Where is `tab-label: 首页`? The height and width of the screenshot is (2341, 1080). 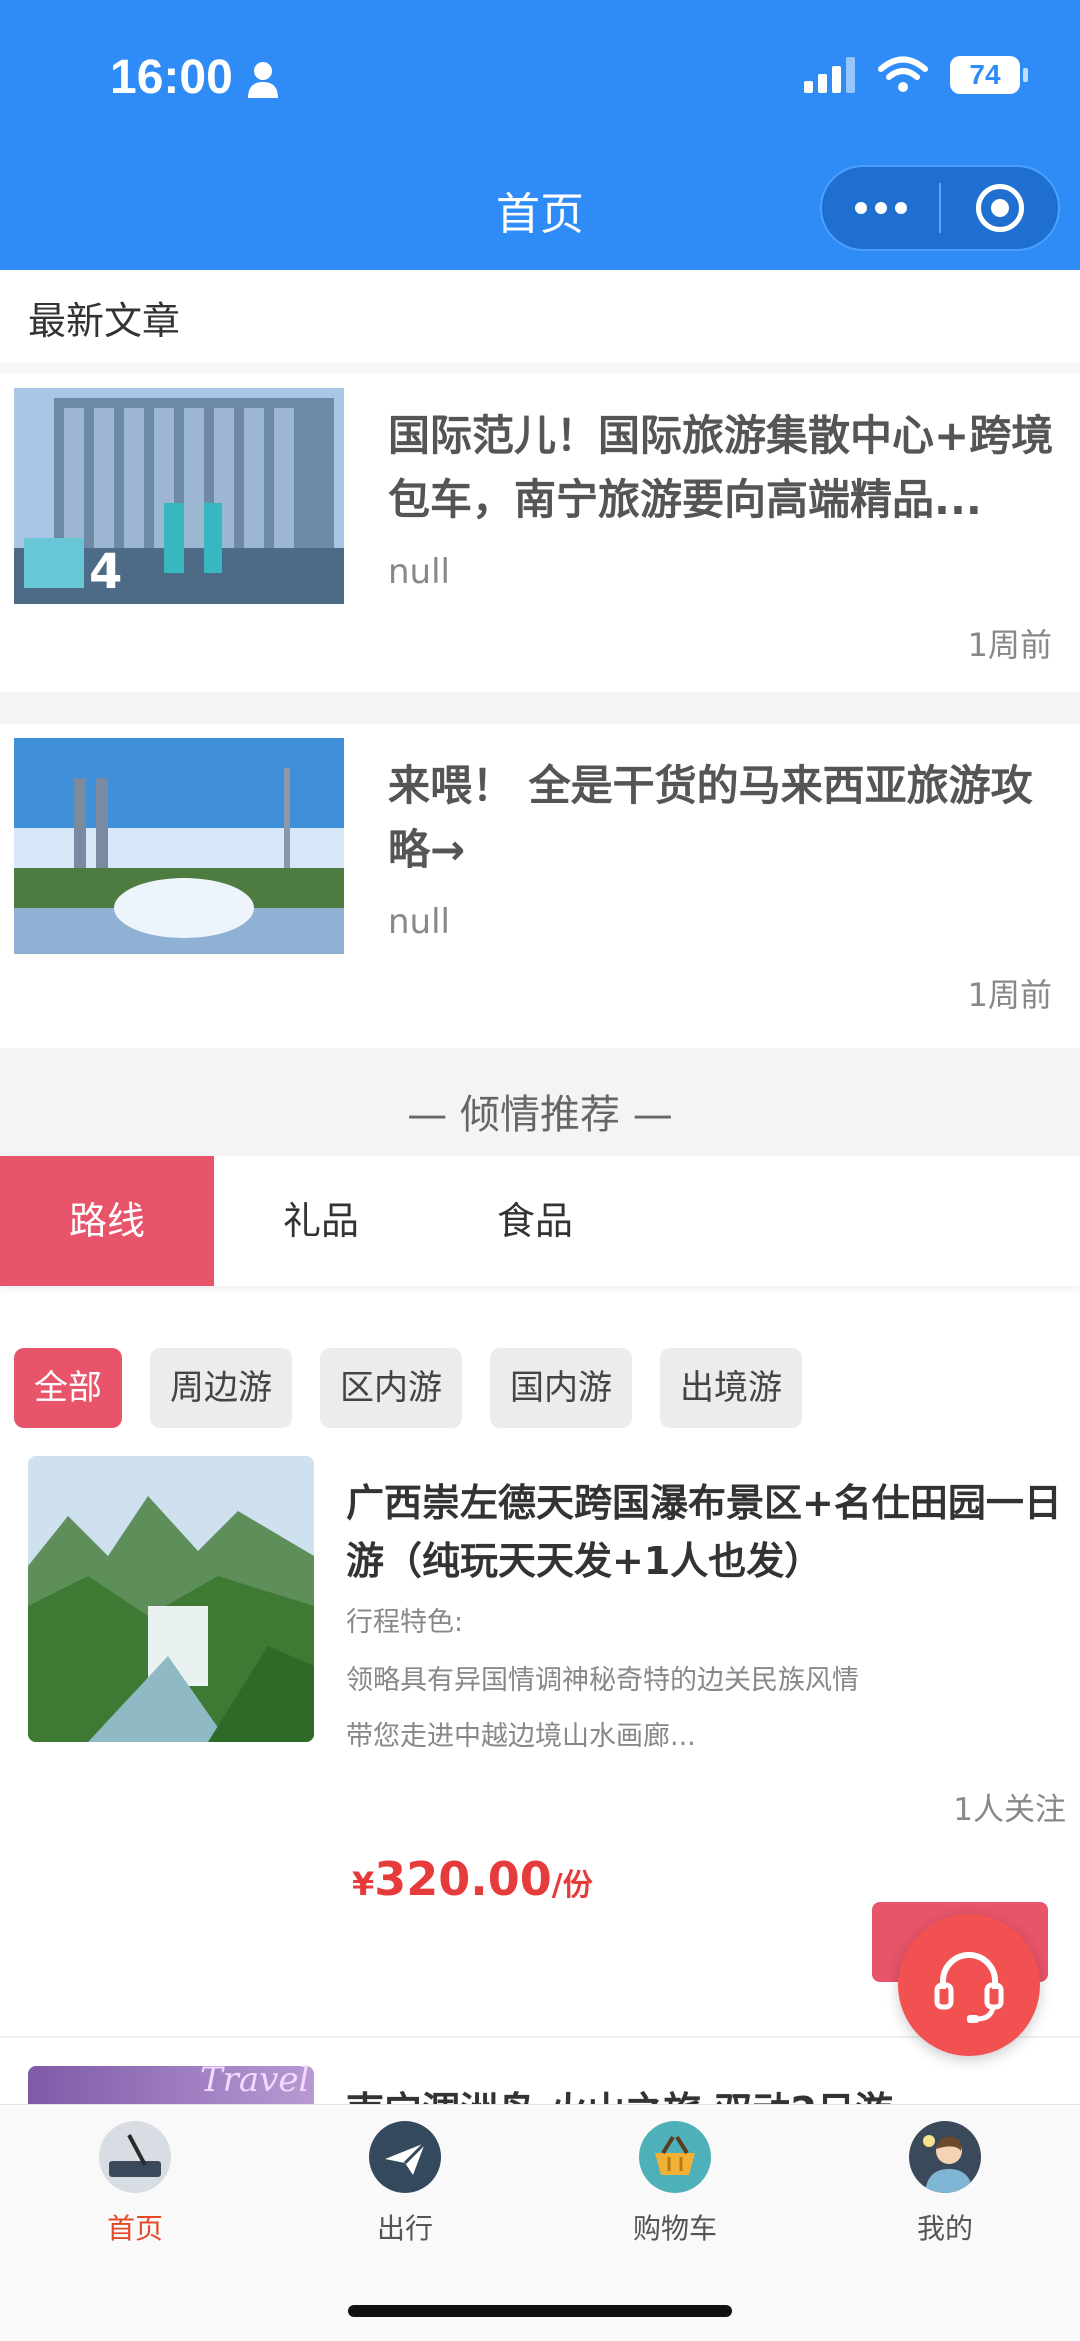 tab-label: 首页 is located at coordinates (134, 2228).